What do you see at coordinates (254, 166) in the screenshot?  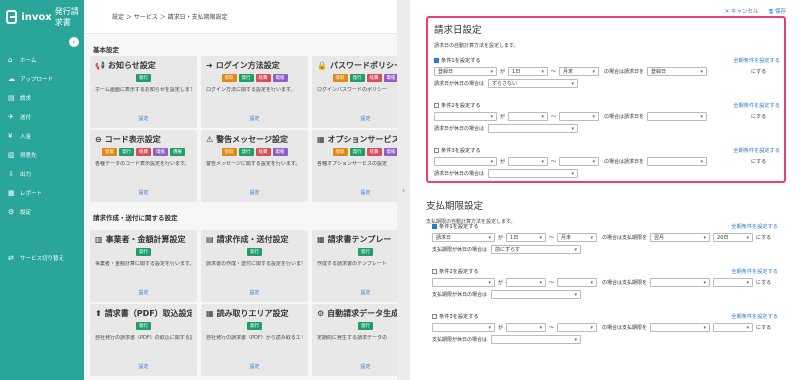 I see `setting-card: ⚠ 警告メッセージ設定 受取 発行 経費 電帳 警告メッセージに関する設定を行います。 設定` at bounding box center [254, 166].